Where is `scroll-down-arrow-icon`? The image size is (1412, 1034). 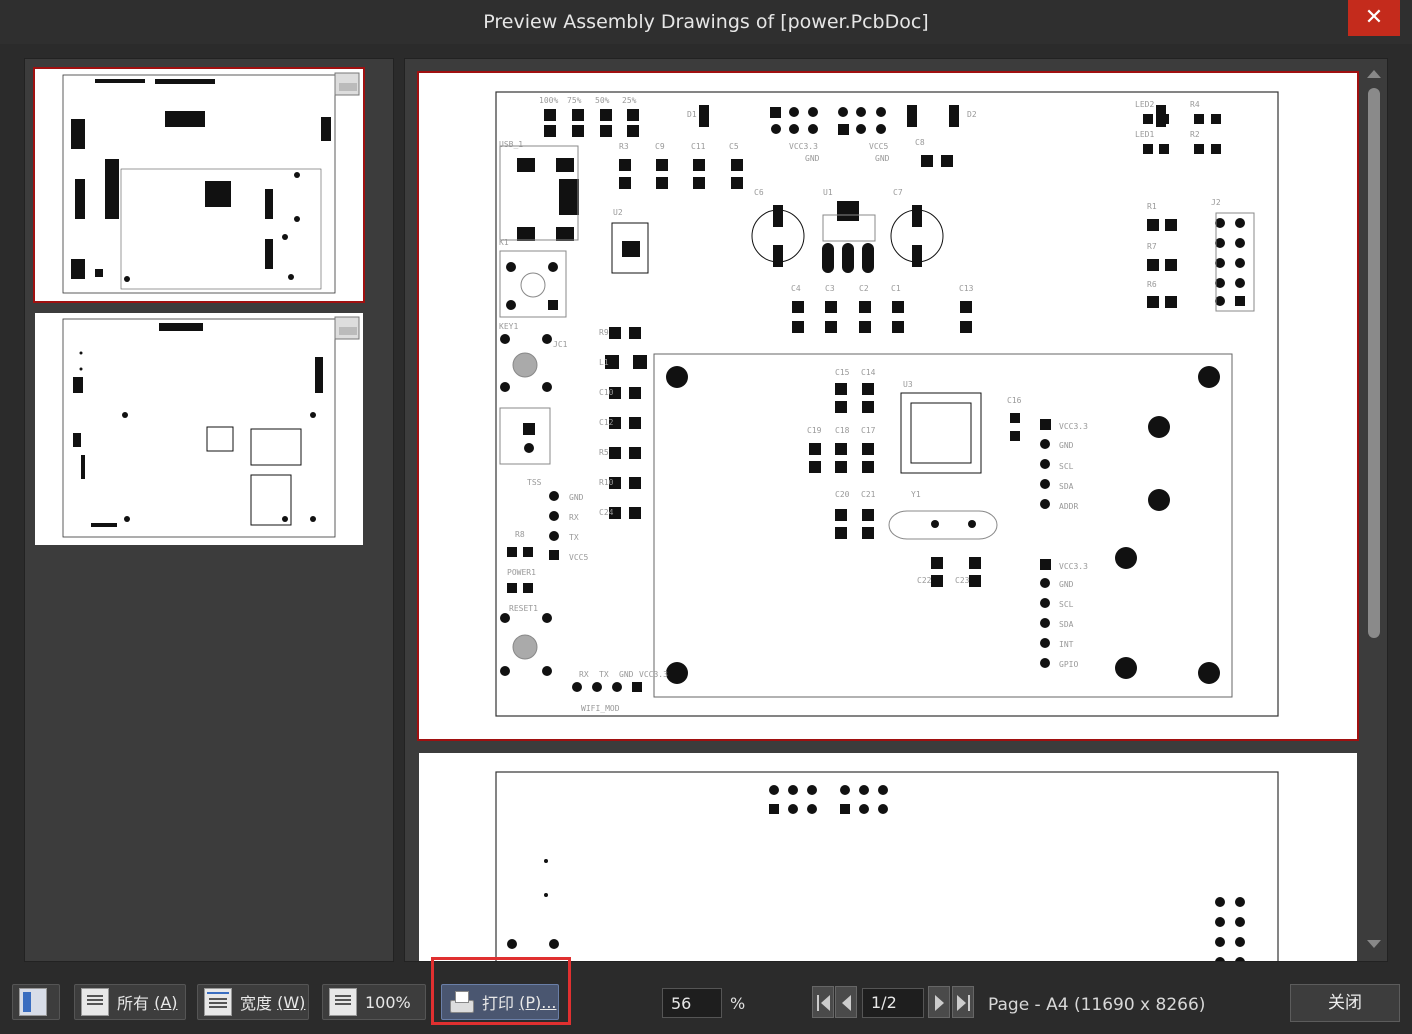
scroll-down-arrow-icon is located at coordinates (1374, 944).